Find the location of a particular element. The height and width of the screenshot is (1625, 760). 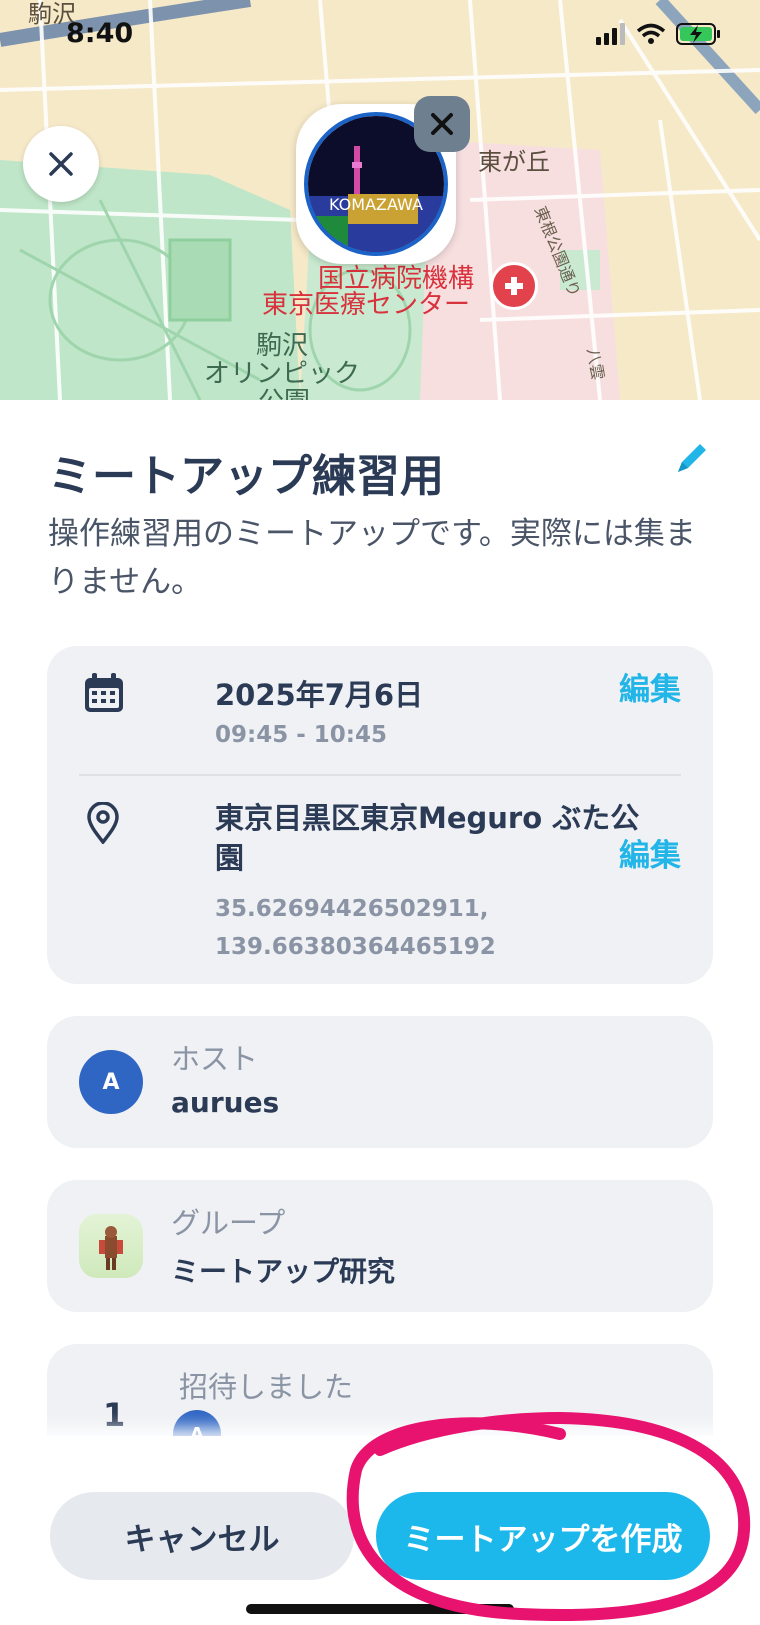

group-label: グループ is located at coordinates (228, 1223).